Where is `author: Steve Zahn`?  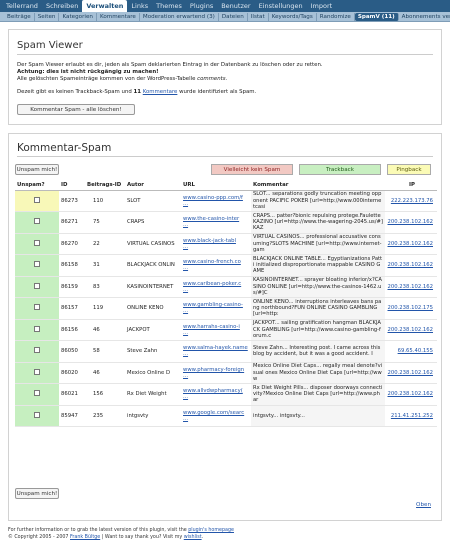 author: Steve Zahn is located at coordinates (153, 351).